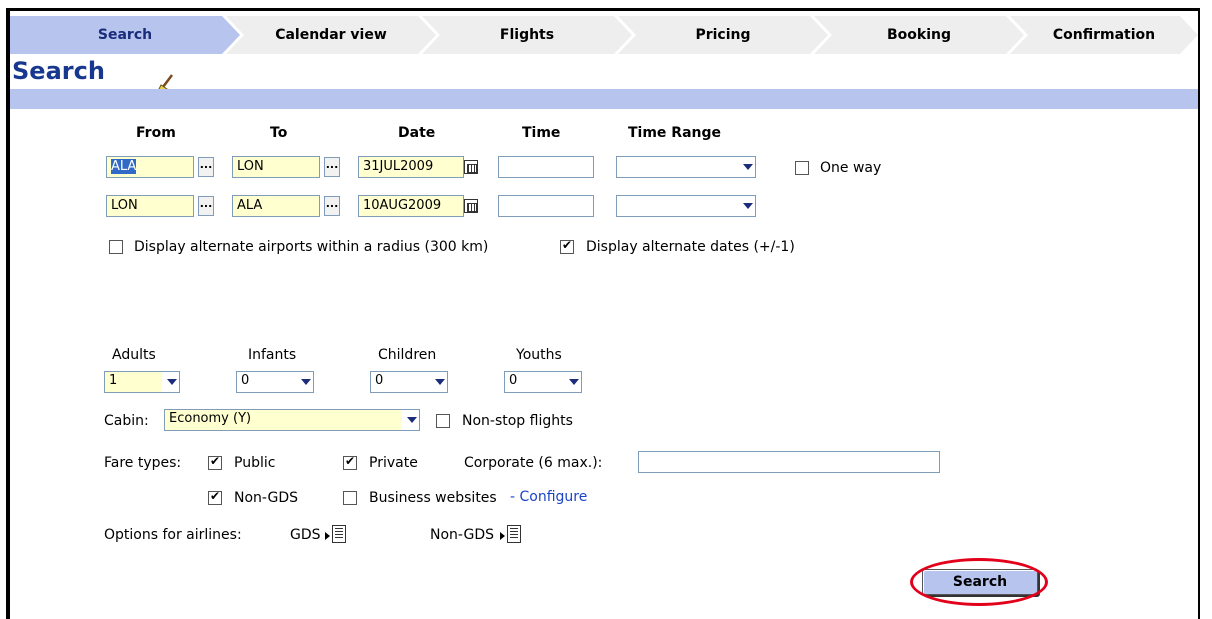  What do you see at coordinates (215, 462) in the screenshot?
I see `public-checkbox` at bounding box center [215, 462].